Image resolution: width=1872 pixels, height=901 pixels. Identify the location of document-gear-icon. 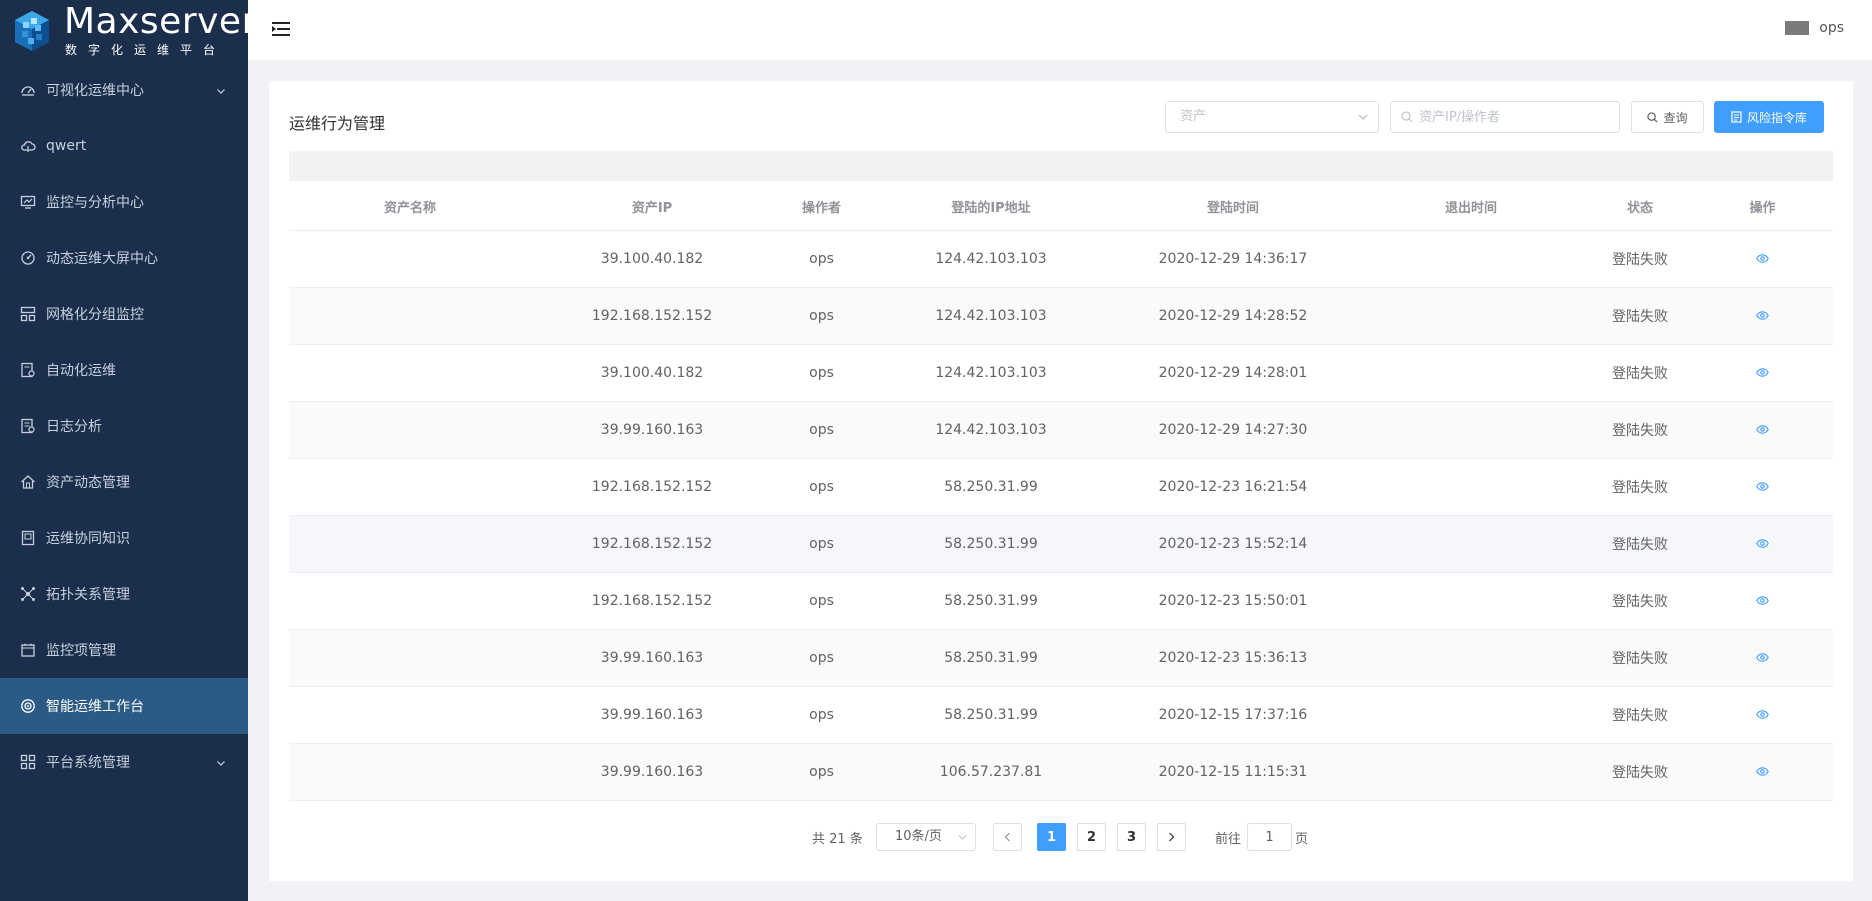
(28, 370).